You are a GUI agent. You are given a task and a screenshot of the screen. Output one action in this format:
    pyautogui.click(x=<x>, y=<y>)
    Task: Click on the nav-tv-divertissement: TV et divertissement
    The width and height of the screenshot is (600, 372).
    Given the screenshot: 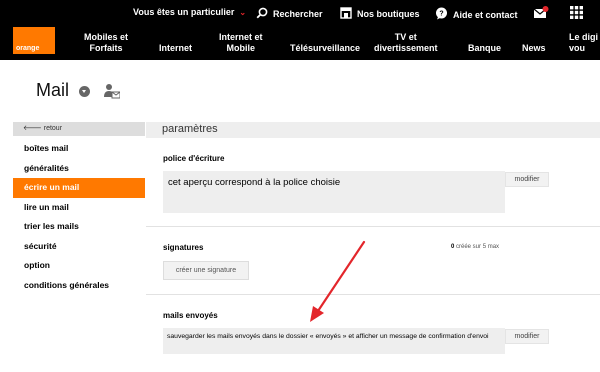 What is the action you would take?
    pyautogui.click(x=406, y=43)
    